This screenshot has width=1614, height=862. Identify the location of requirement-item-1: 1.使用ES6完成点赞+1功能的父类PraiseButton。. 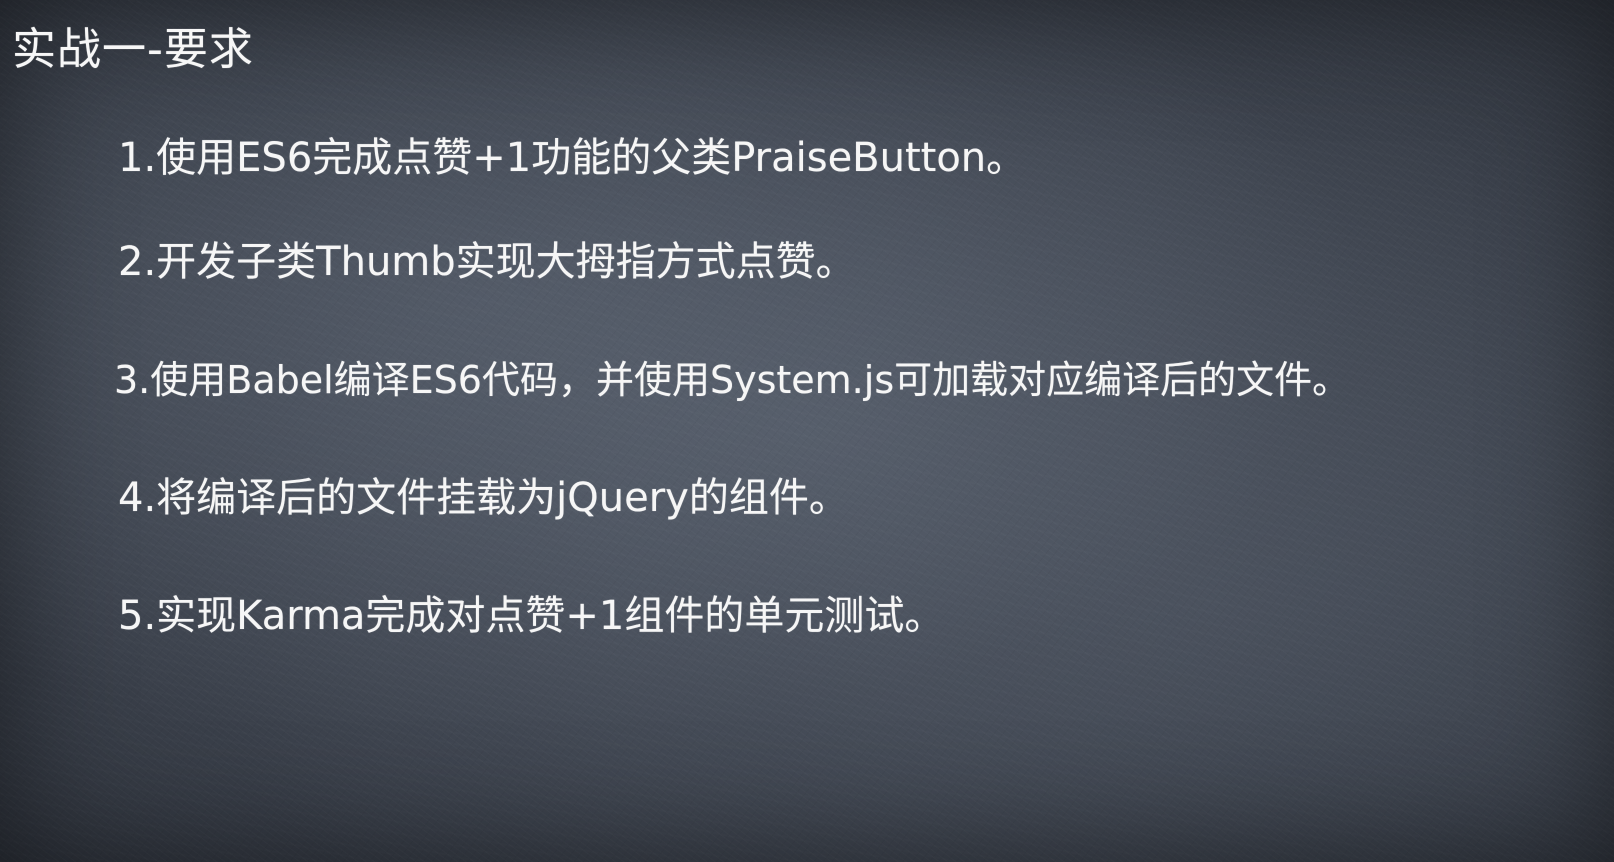
(572, 158).